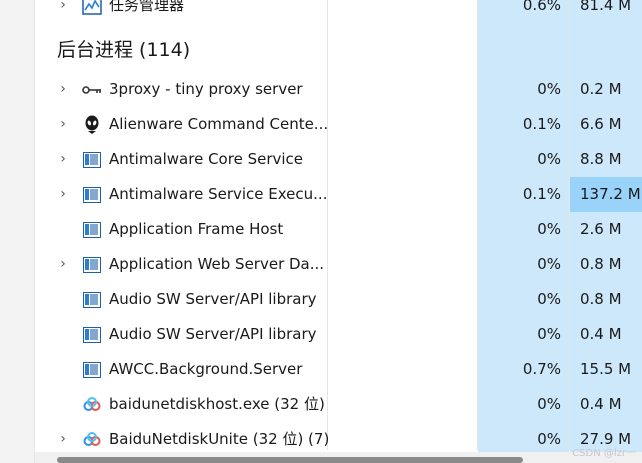 The image size is (642, 463). What do you see at coordinates (92, 8) in the screenshot?
I see `task-manager-icon` at bounding box center [92, 8].